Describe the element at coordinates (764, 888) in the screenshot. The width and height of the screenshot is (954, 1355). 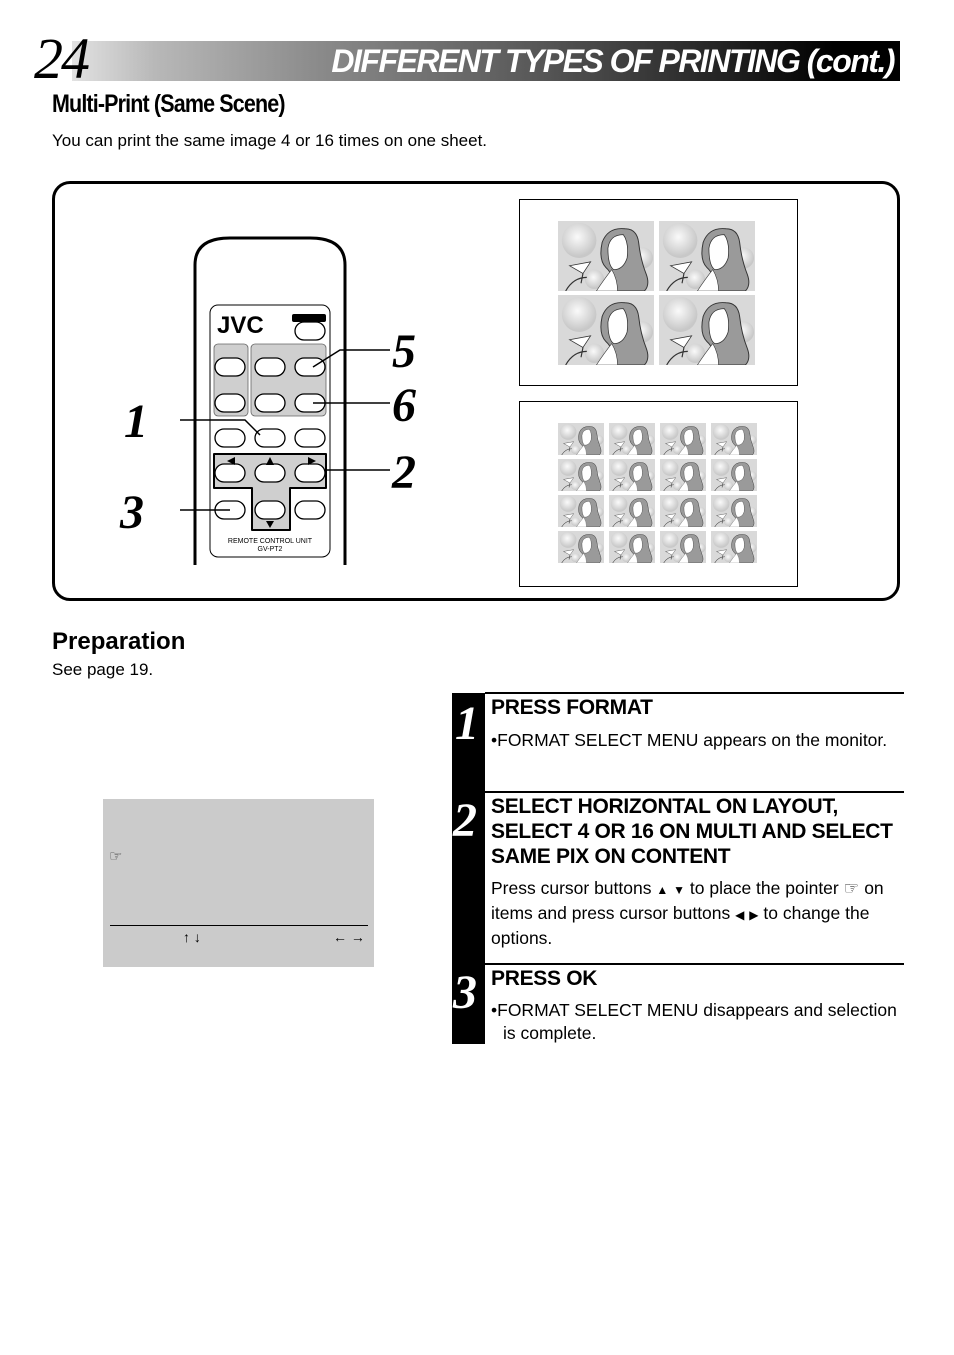
I see `step-2-text-b: to place the pointer` at that location.